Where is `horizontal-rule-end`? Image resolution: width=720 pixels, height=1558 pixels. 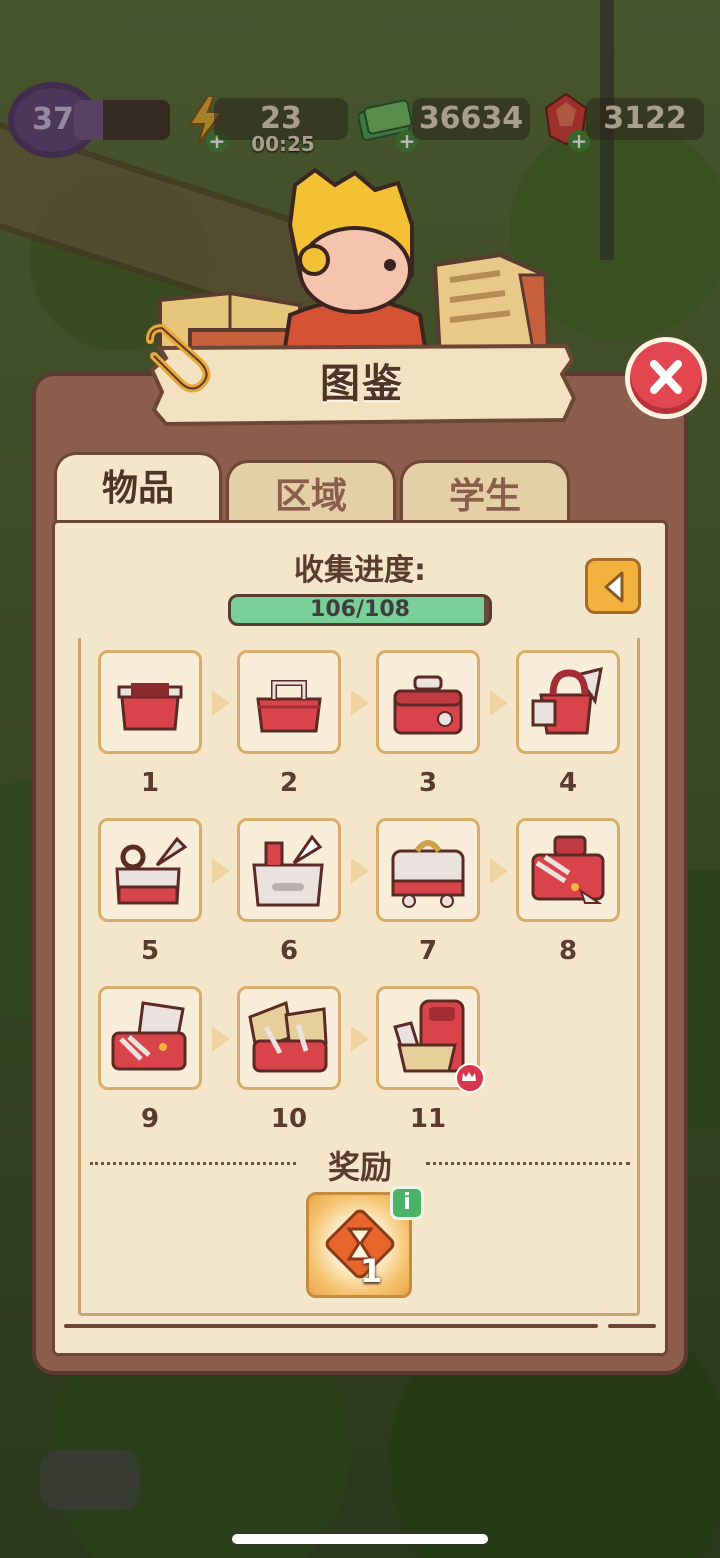 horizontal-rule-end is located at coordinates (632, 1326).